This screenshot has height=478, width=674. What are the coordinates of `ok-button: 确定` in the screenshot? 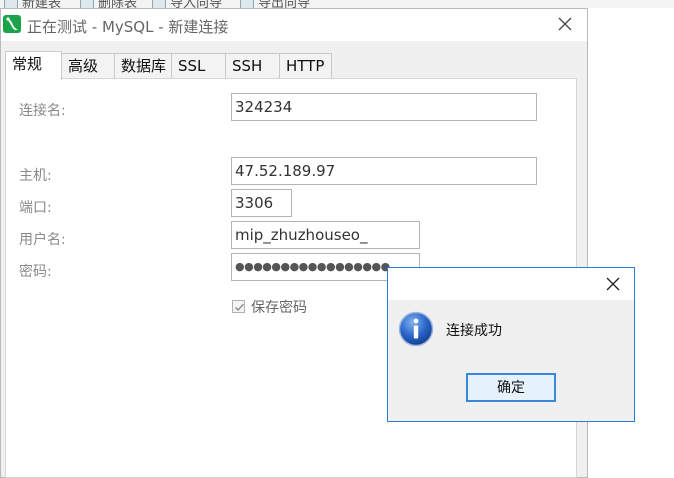 It's located at (511, 387).